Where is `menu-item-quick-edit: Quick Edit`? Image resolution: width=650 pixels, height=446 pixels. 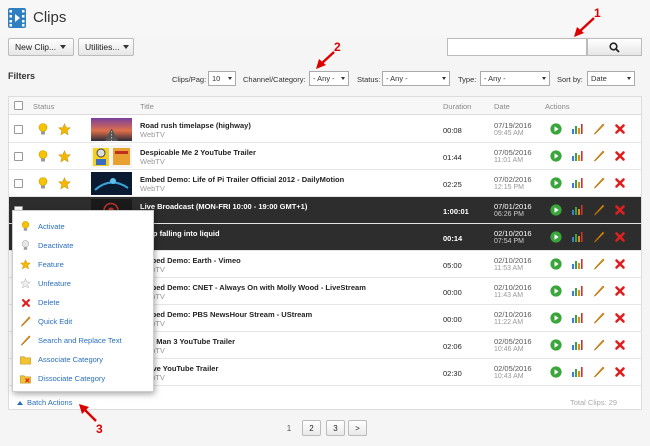 menu-item-quick-edit: Quick Edit is located at coordinates (83, 321).